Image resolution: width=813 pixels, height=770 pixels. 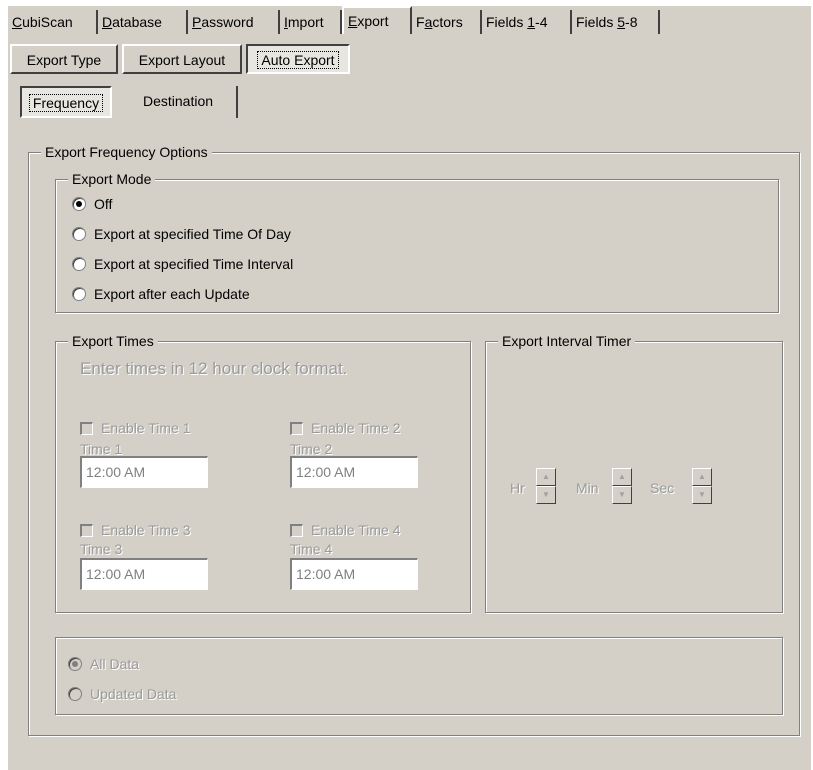 I want to click on seconds-label: Sec, so click(x=662, y=488).